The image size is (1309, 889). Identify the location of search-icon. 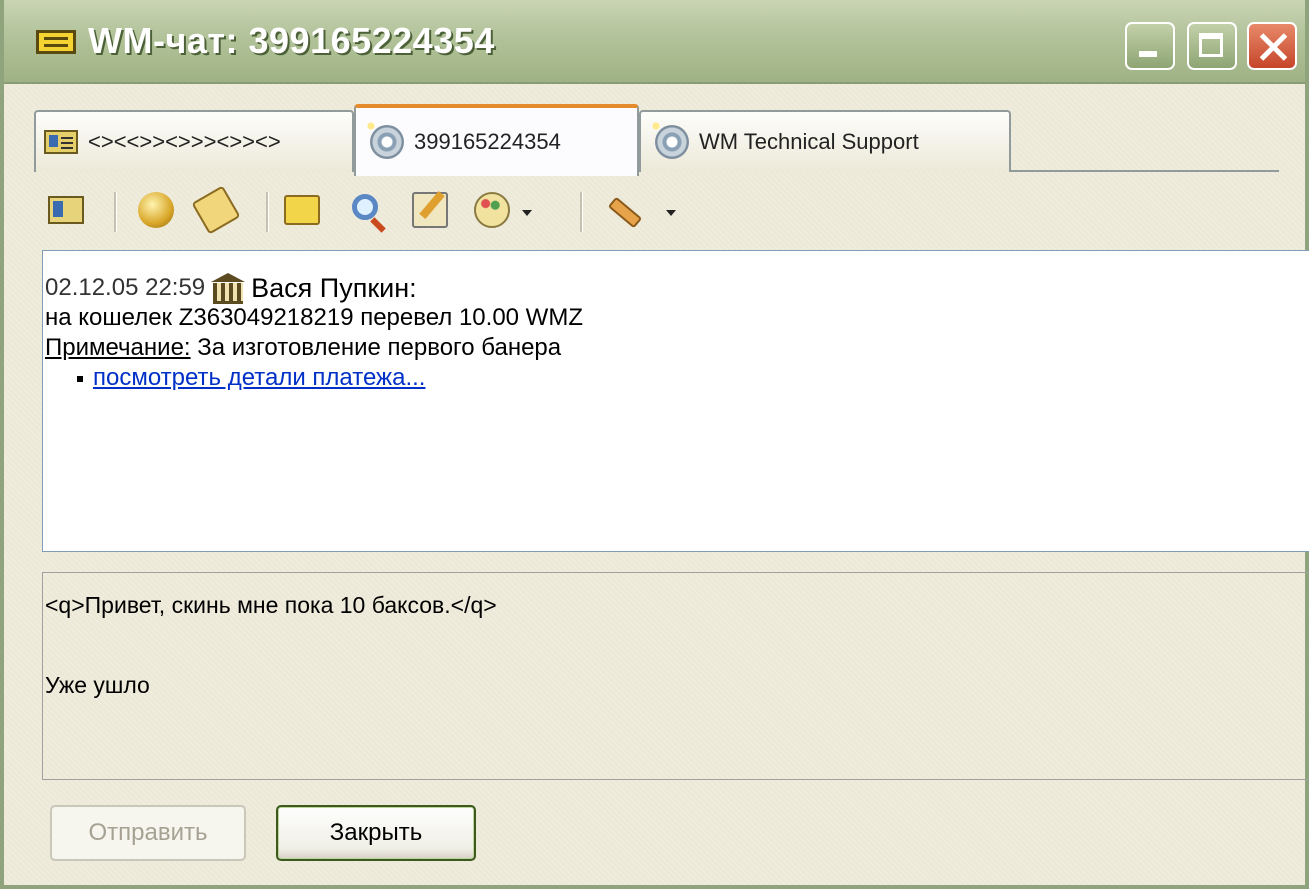
(365, 207).